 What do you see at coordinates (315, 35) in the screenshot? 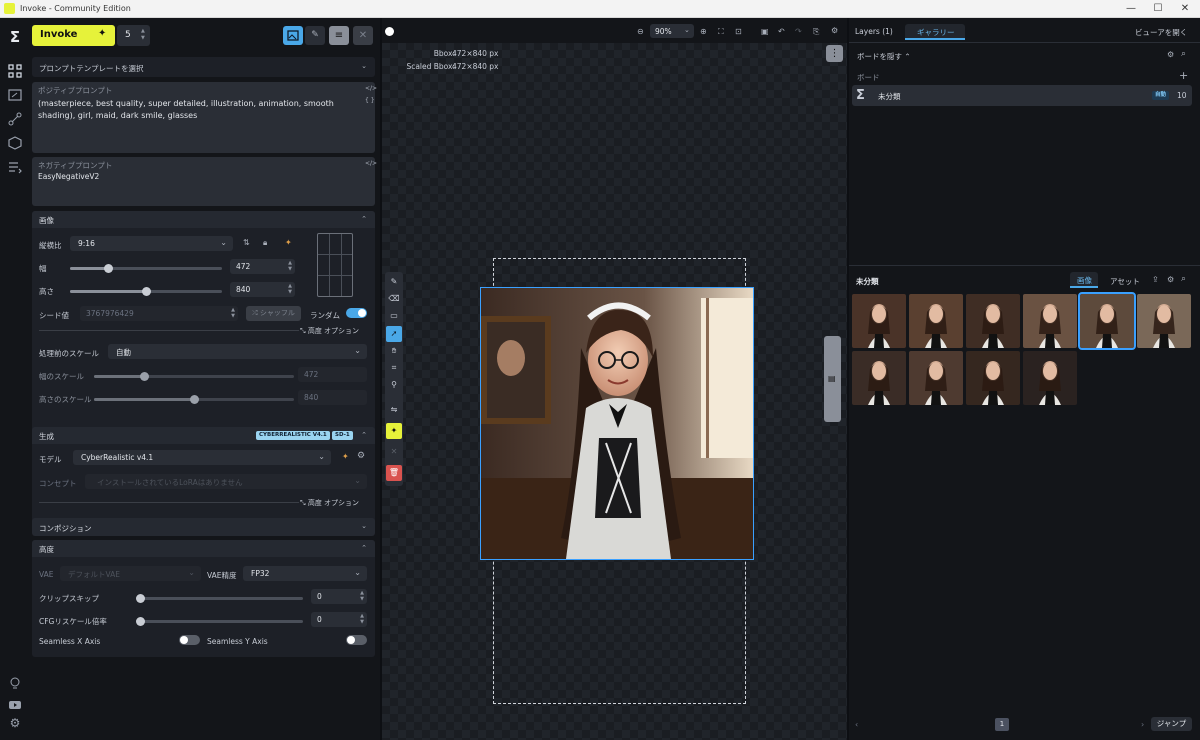
I see `brush-mode-button: ✎` at bounding box center [315, 35].